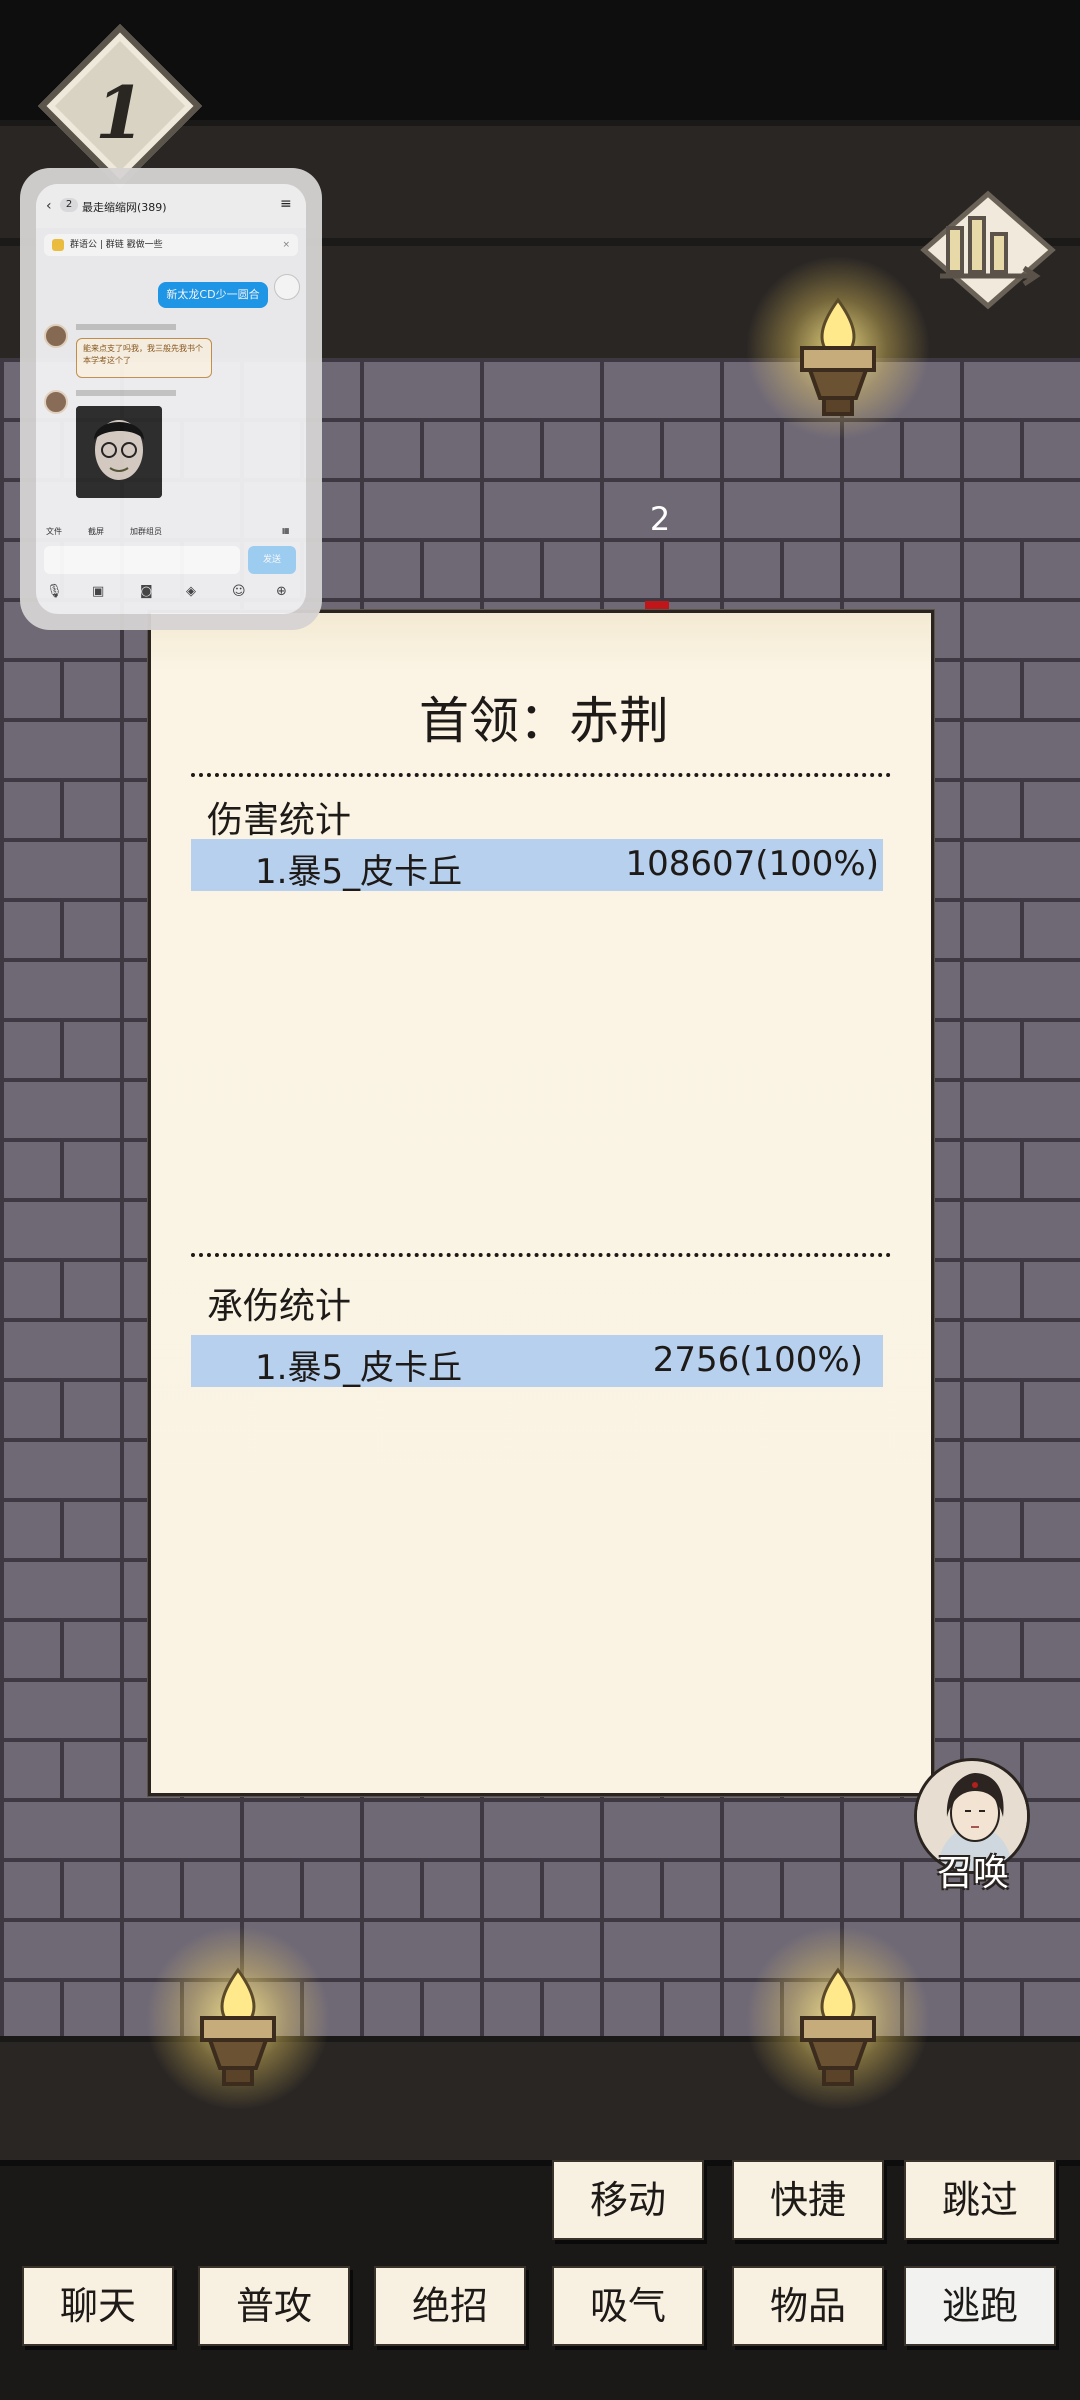  What do you see at coordinates (980, 2200) in the screenshot?
I see `skip-button: 跳过` at bounding box center [980, 2200].